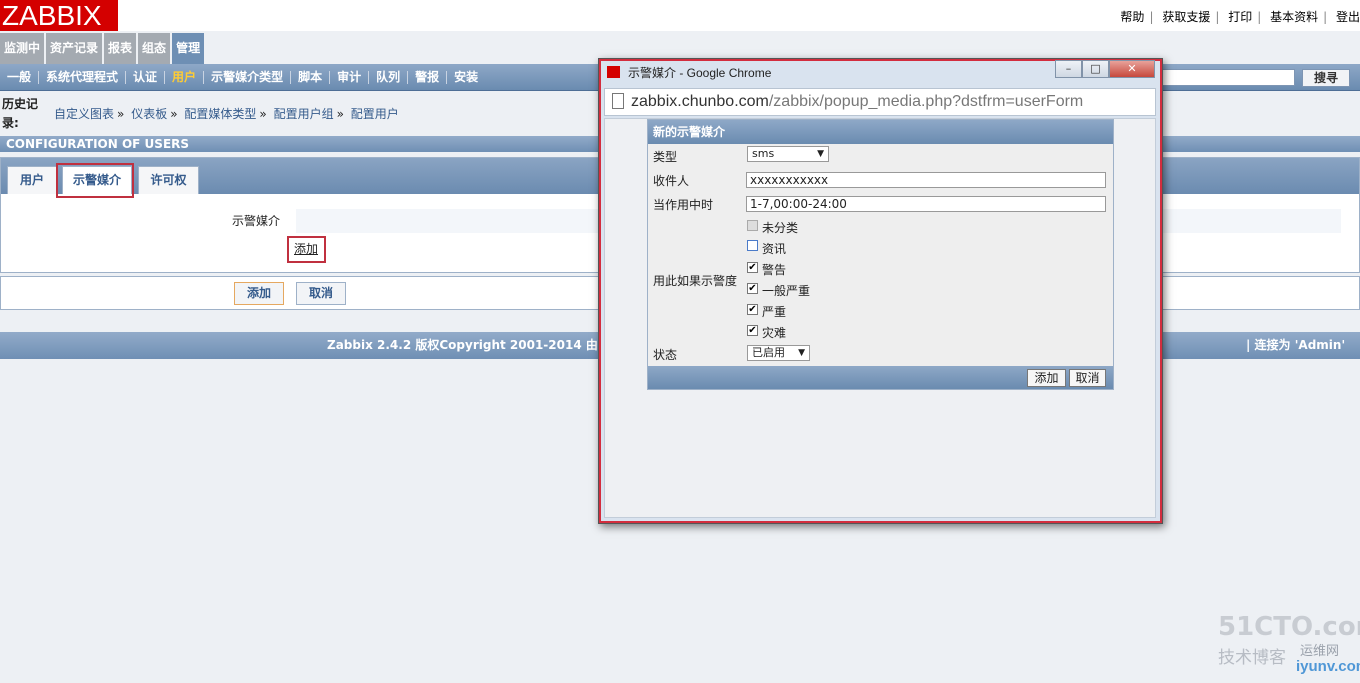  I want to click on zabbix-favicon-icon, so click(613, 72).